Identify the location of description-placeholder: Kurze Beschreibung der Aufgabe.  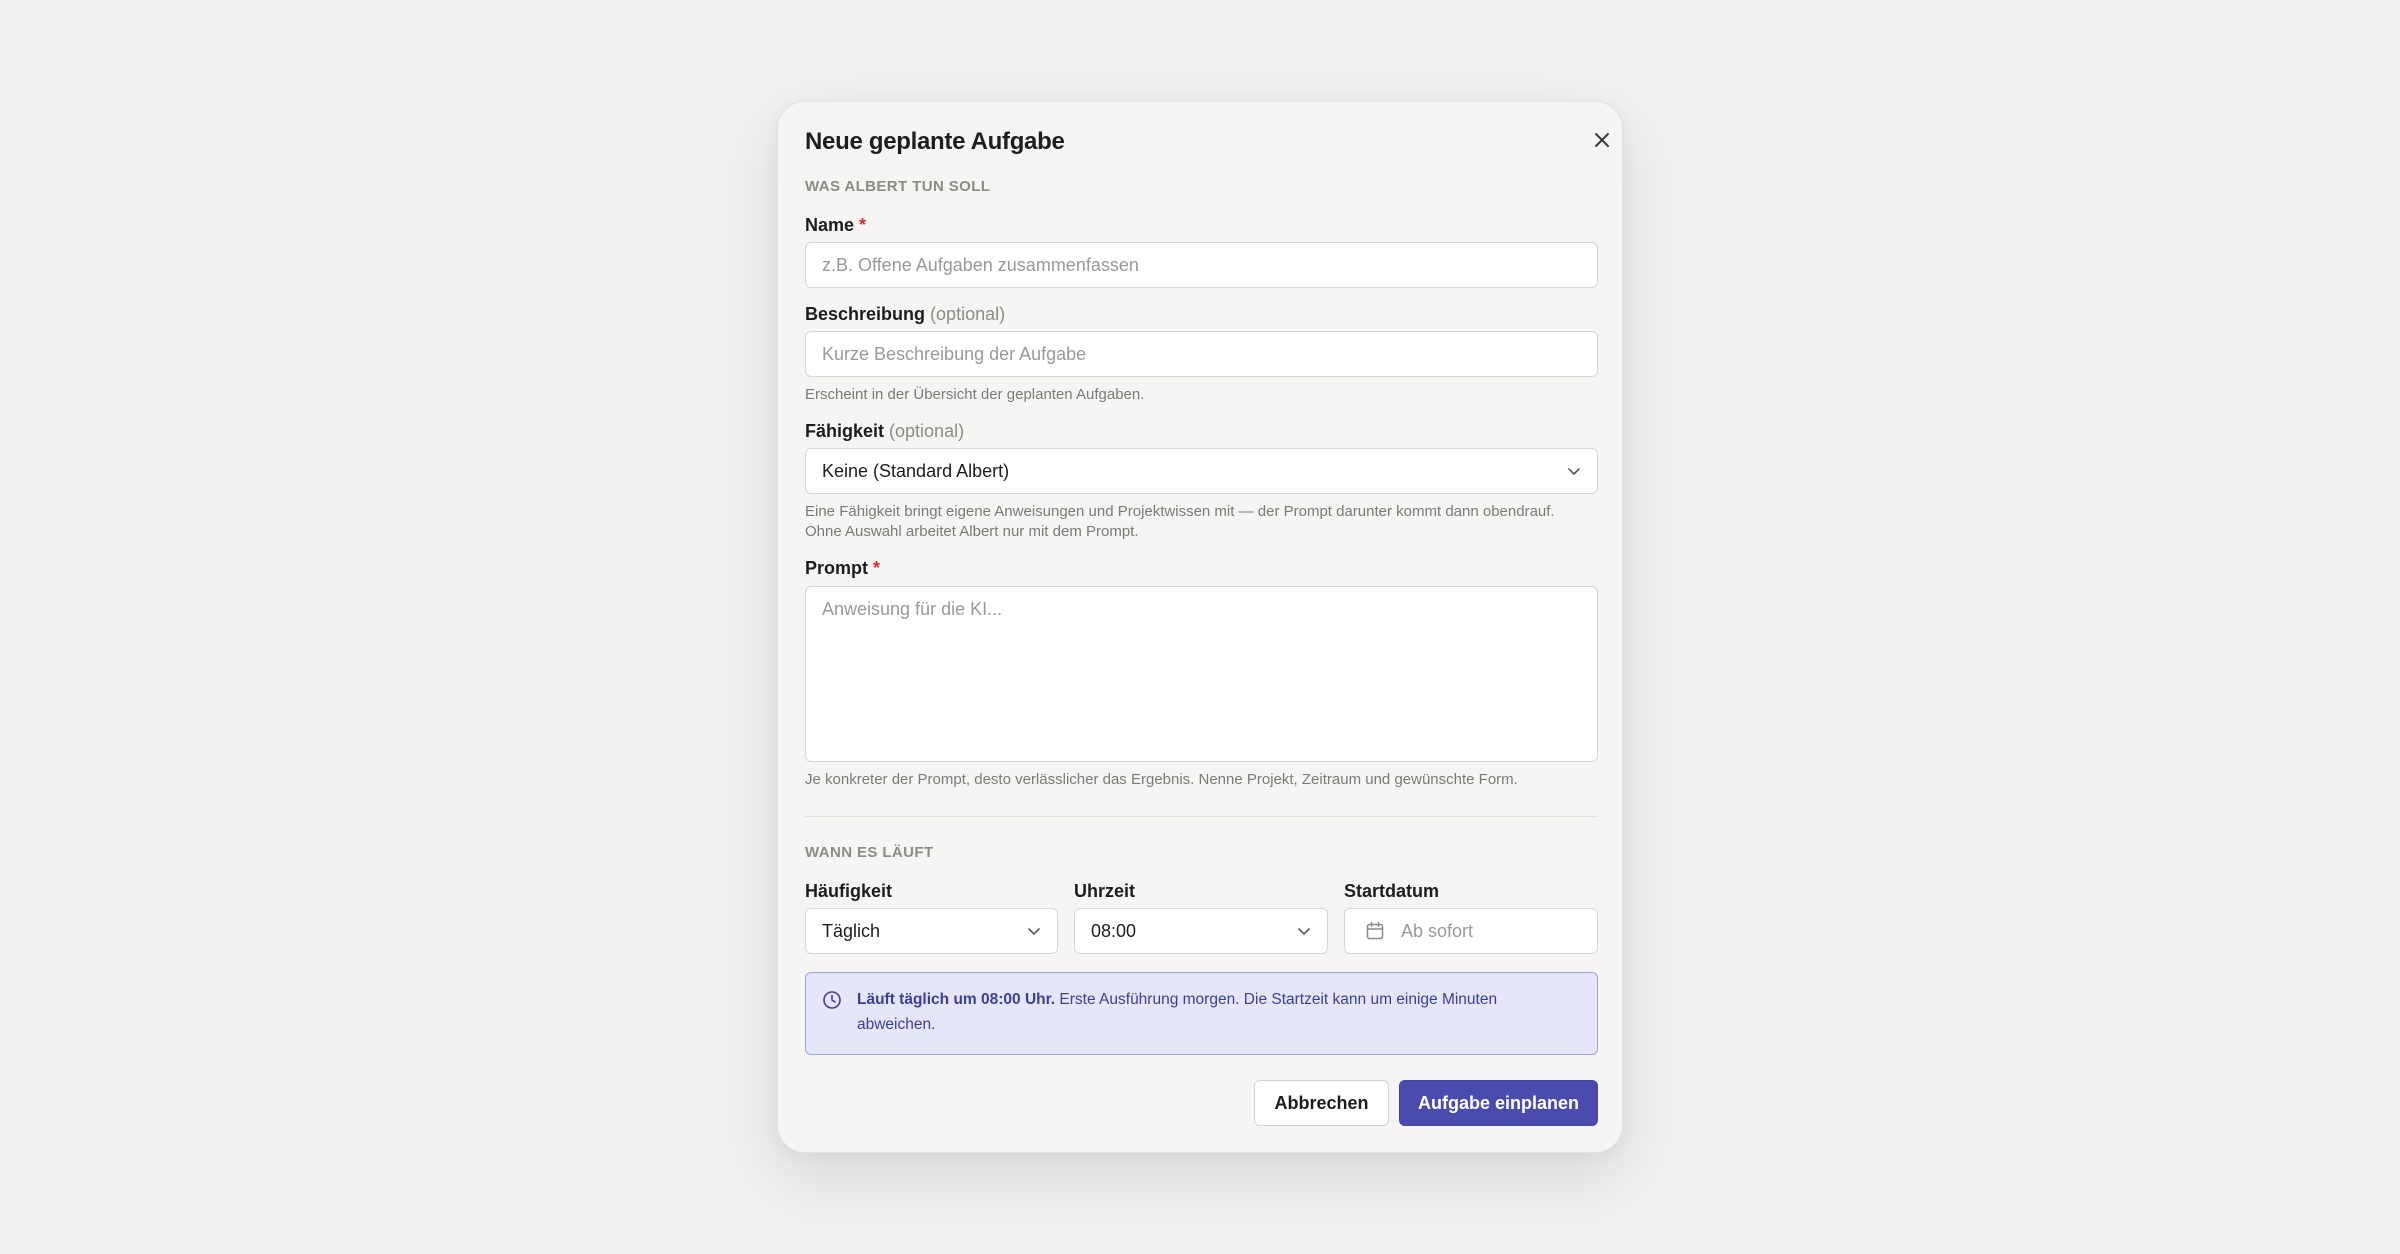
(954, 353).